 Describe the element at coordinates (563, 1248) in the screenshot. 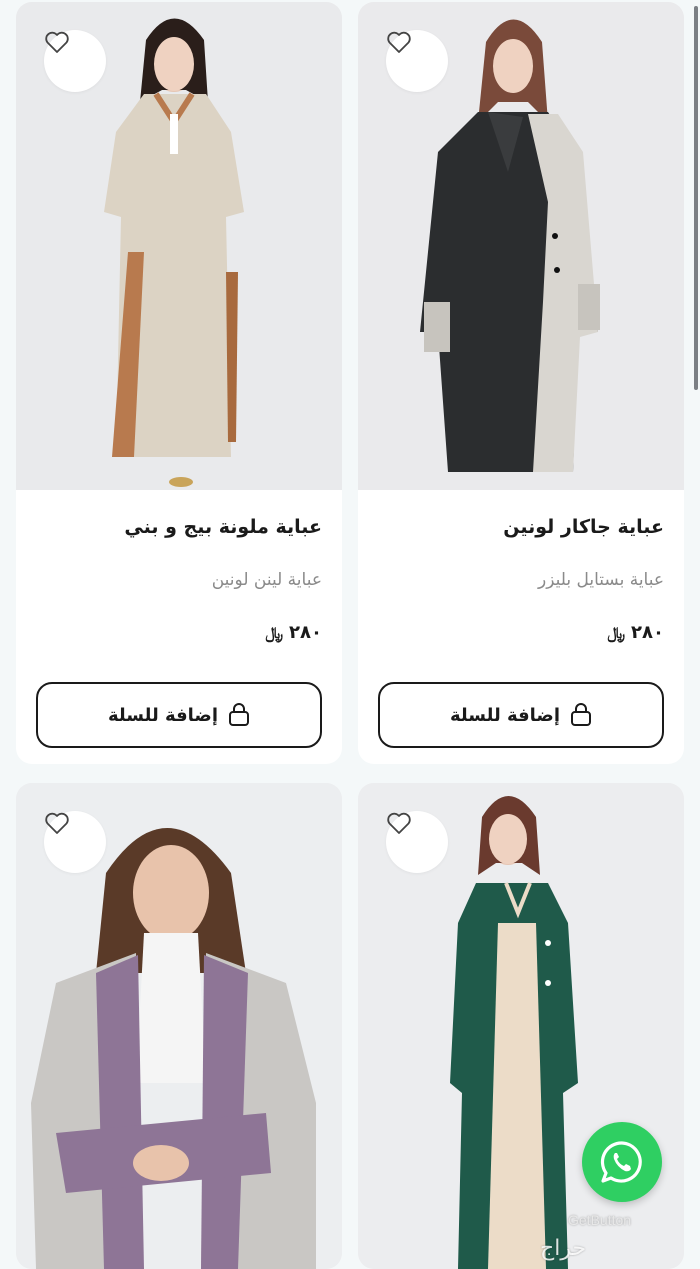

I see `watermark: حراج` at that location.